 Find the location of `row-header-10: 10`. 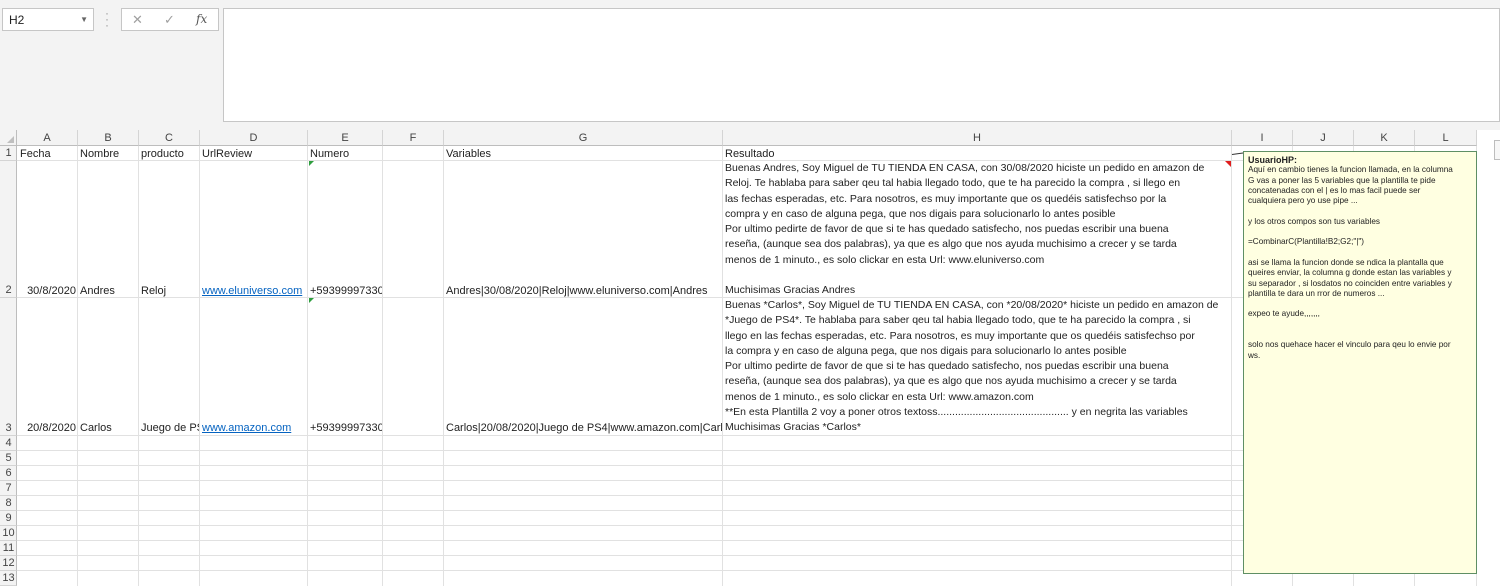

row-header-10: 10 is located at coordinates (8, 533).